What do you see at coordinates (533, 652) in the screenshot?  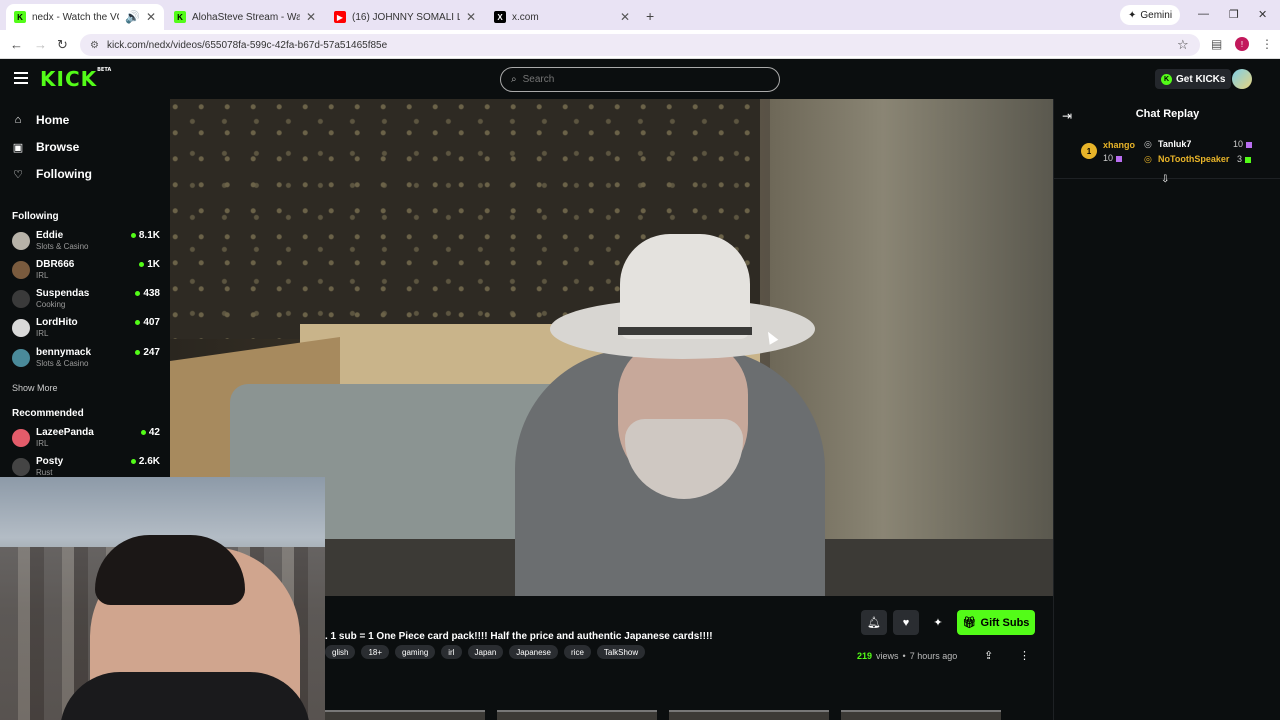 I see `tag: Japanese` at bounding box center [533, 652].